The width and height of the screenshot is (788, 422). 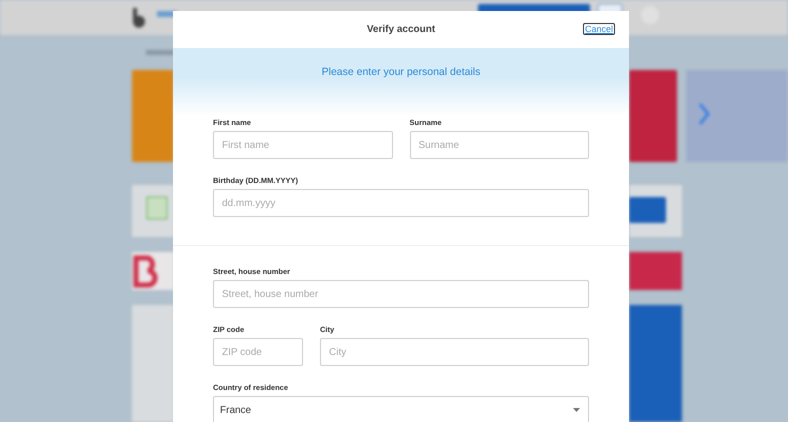 I want to click on input-field: City, so click(x=454, y=352).